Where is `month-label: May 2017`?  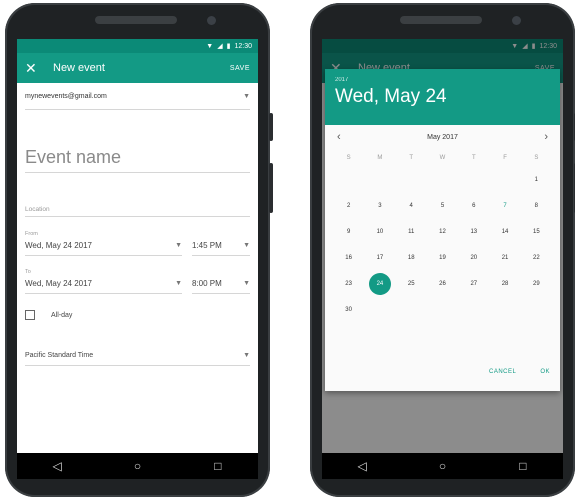 month-label: May 2017 is located at coordinates (442, 137).